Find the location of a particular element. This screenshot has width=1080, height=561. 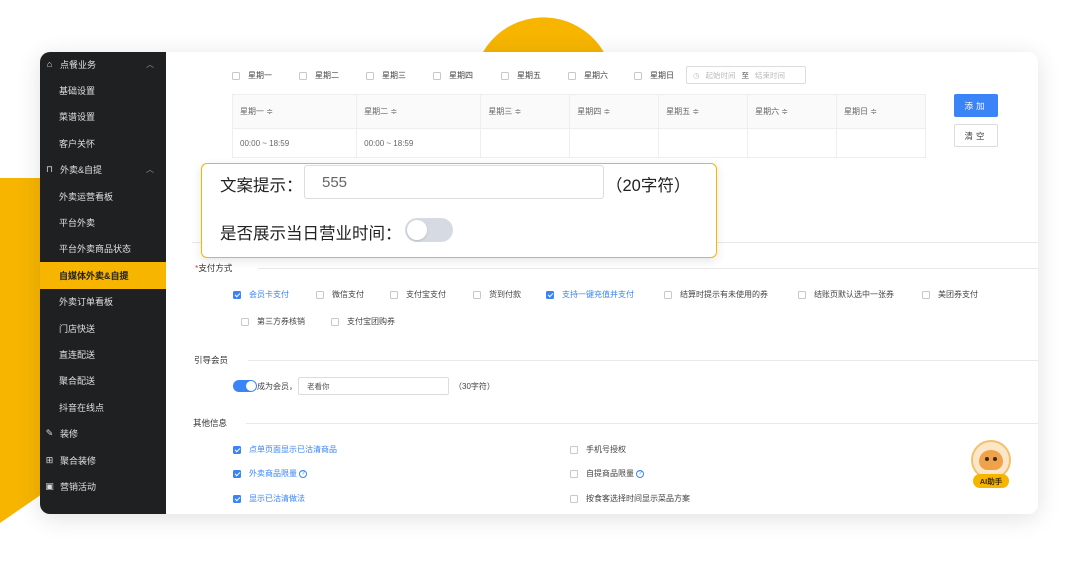

table-header-cell: 星期五 ≑ is located at coordinates (703, 111).